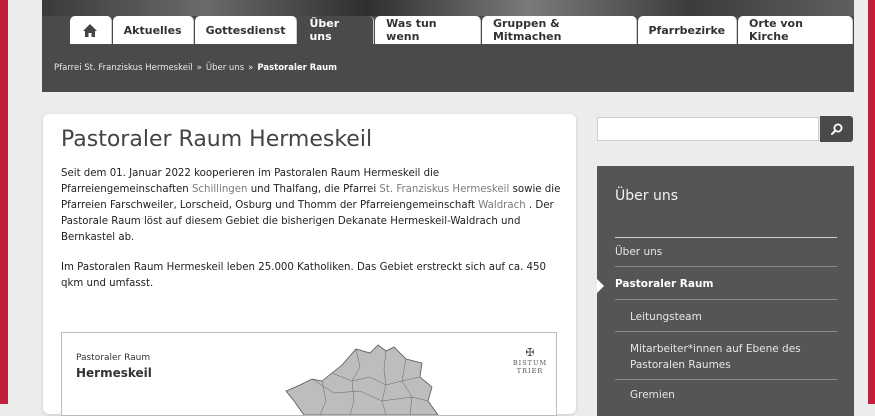 This screenshot has height=416, width=875. What do you see at coordinates (687, 30) in the screenshot?
I see `nav-item-pfarrbezirke: Pfarrbezirke` at bounding box center [687, 30].